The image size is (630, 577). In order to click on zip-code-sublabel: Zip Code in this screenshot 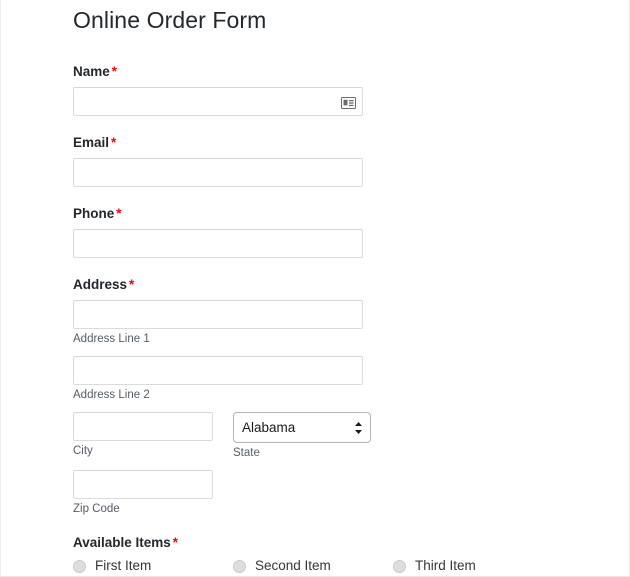, I will do `click(96, 509)`.